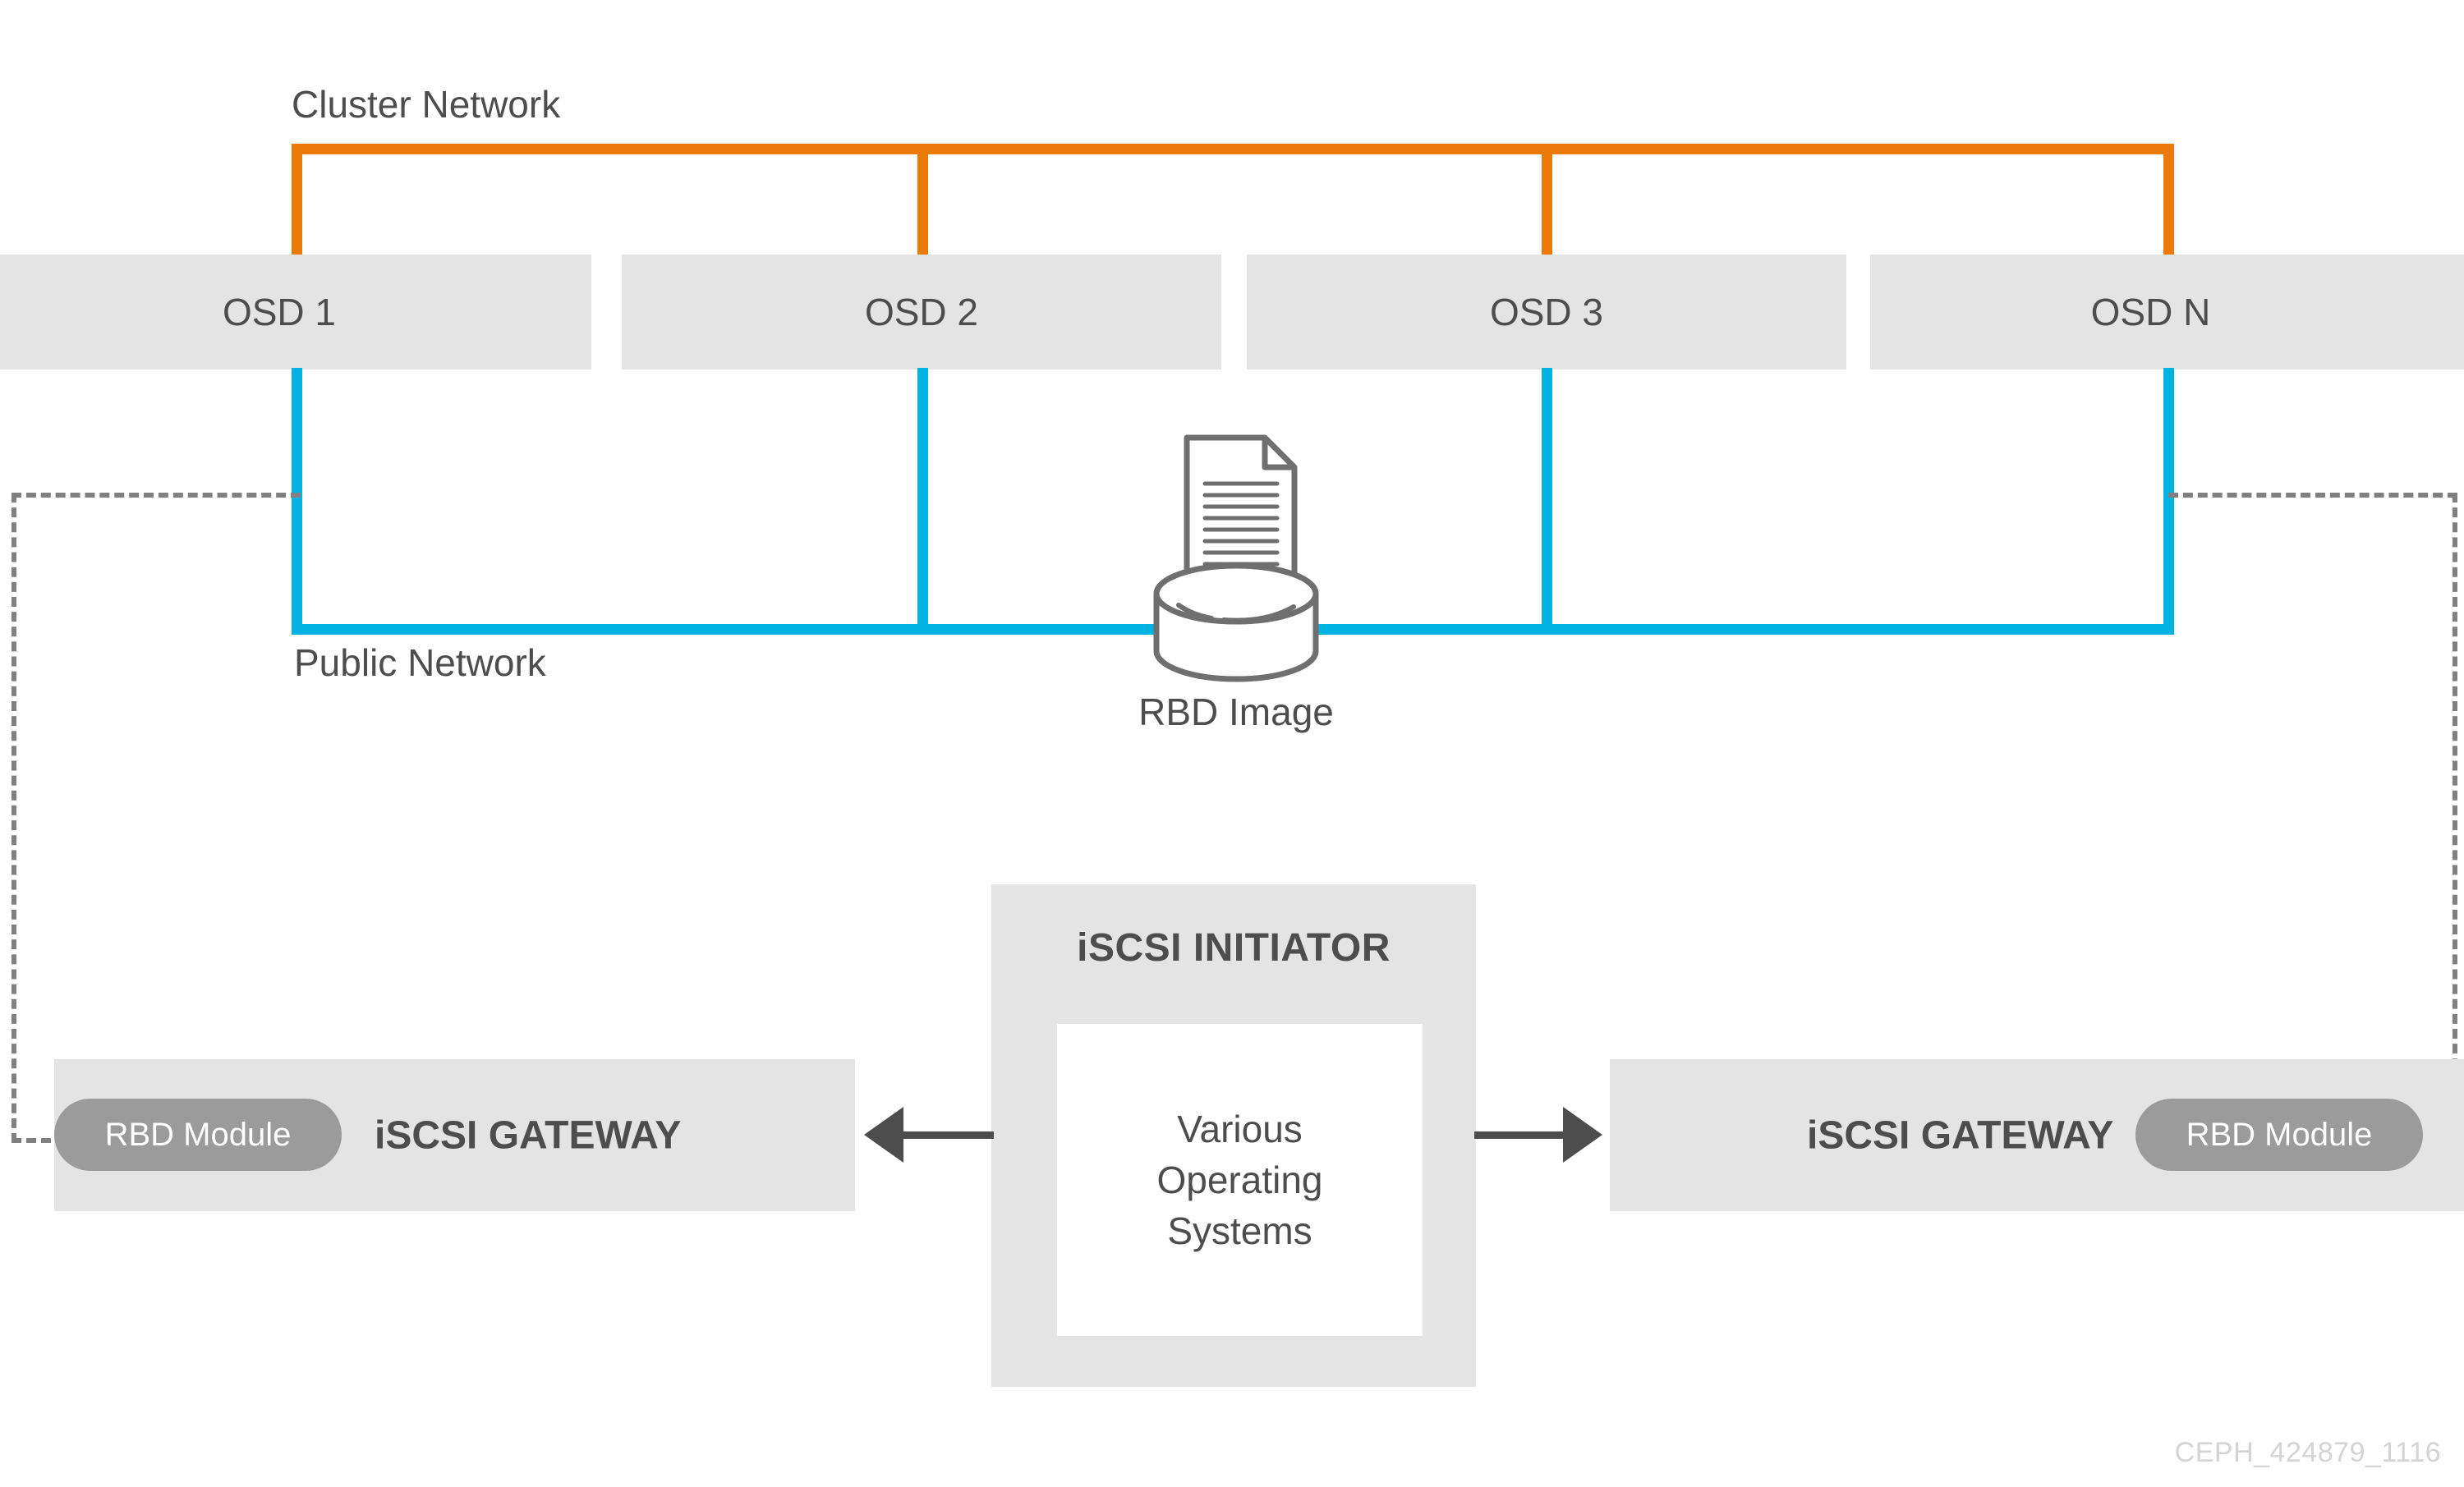 The width and height of the screenshot is (2464, 1487). Describe the element at coordinates (1240, 1128) in the screenshot. I see `initiator-os-line-1: Various` at that location.